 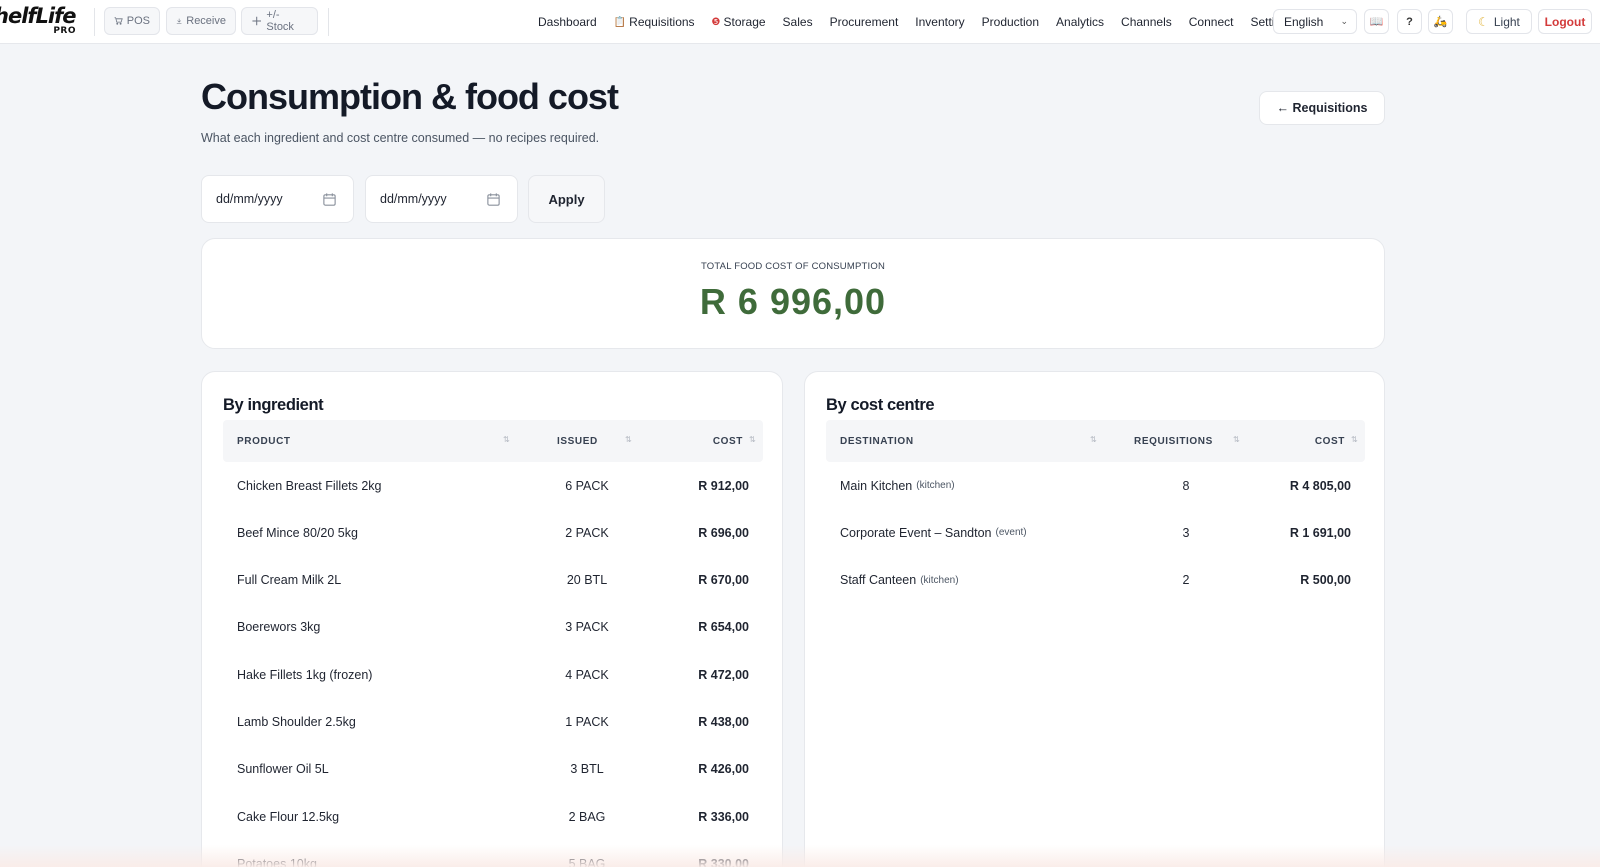 What do you see at coordinates (1010, 22) in the screenshot?
I see `nav-production: Production` at bounding box center [1010, 22].